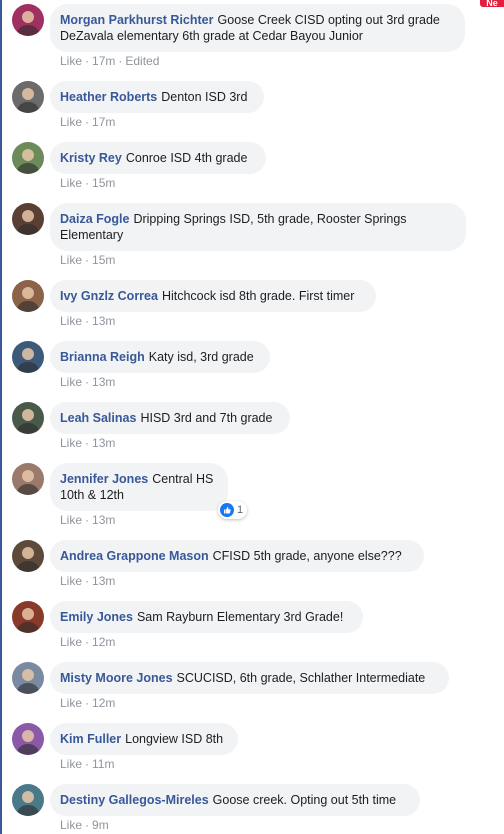  What do you see at coordinates (103, 764) in the screenshot?
I see `comment-timestamp: 11m` at bounding box center [103, 764].